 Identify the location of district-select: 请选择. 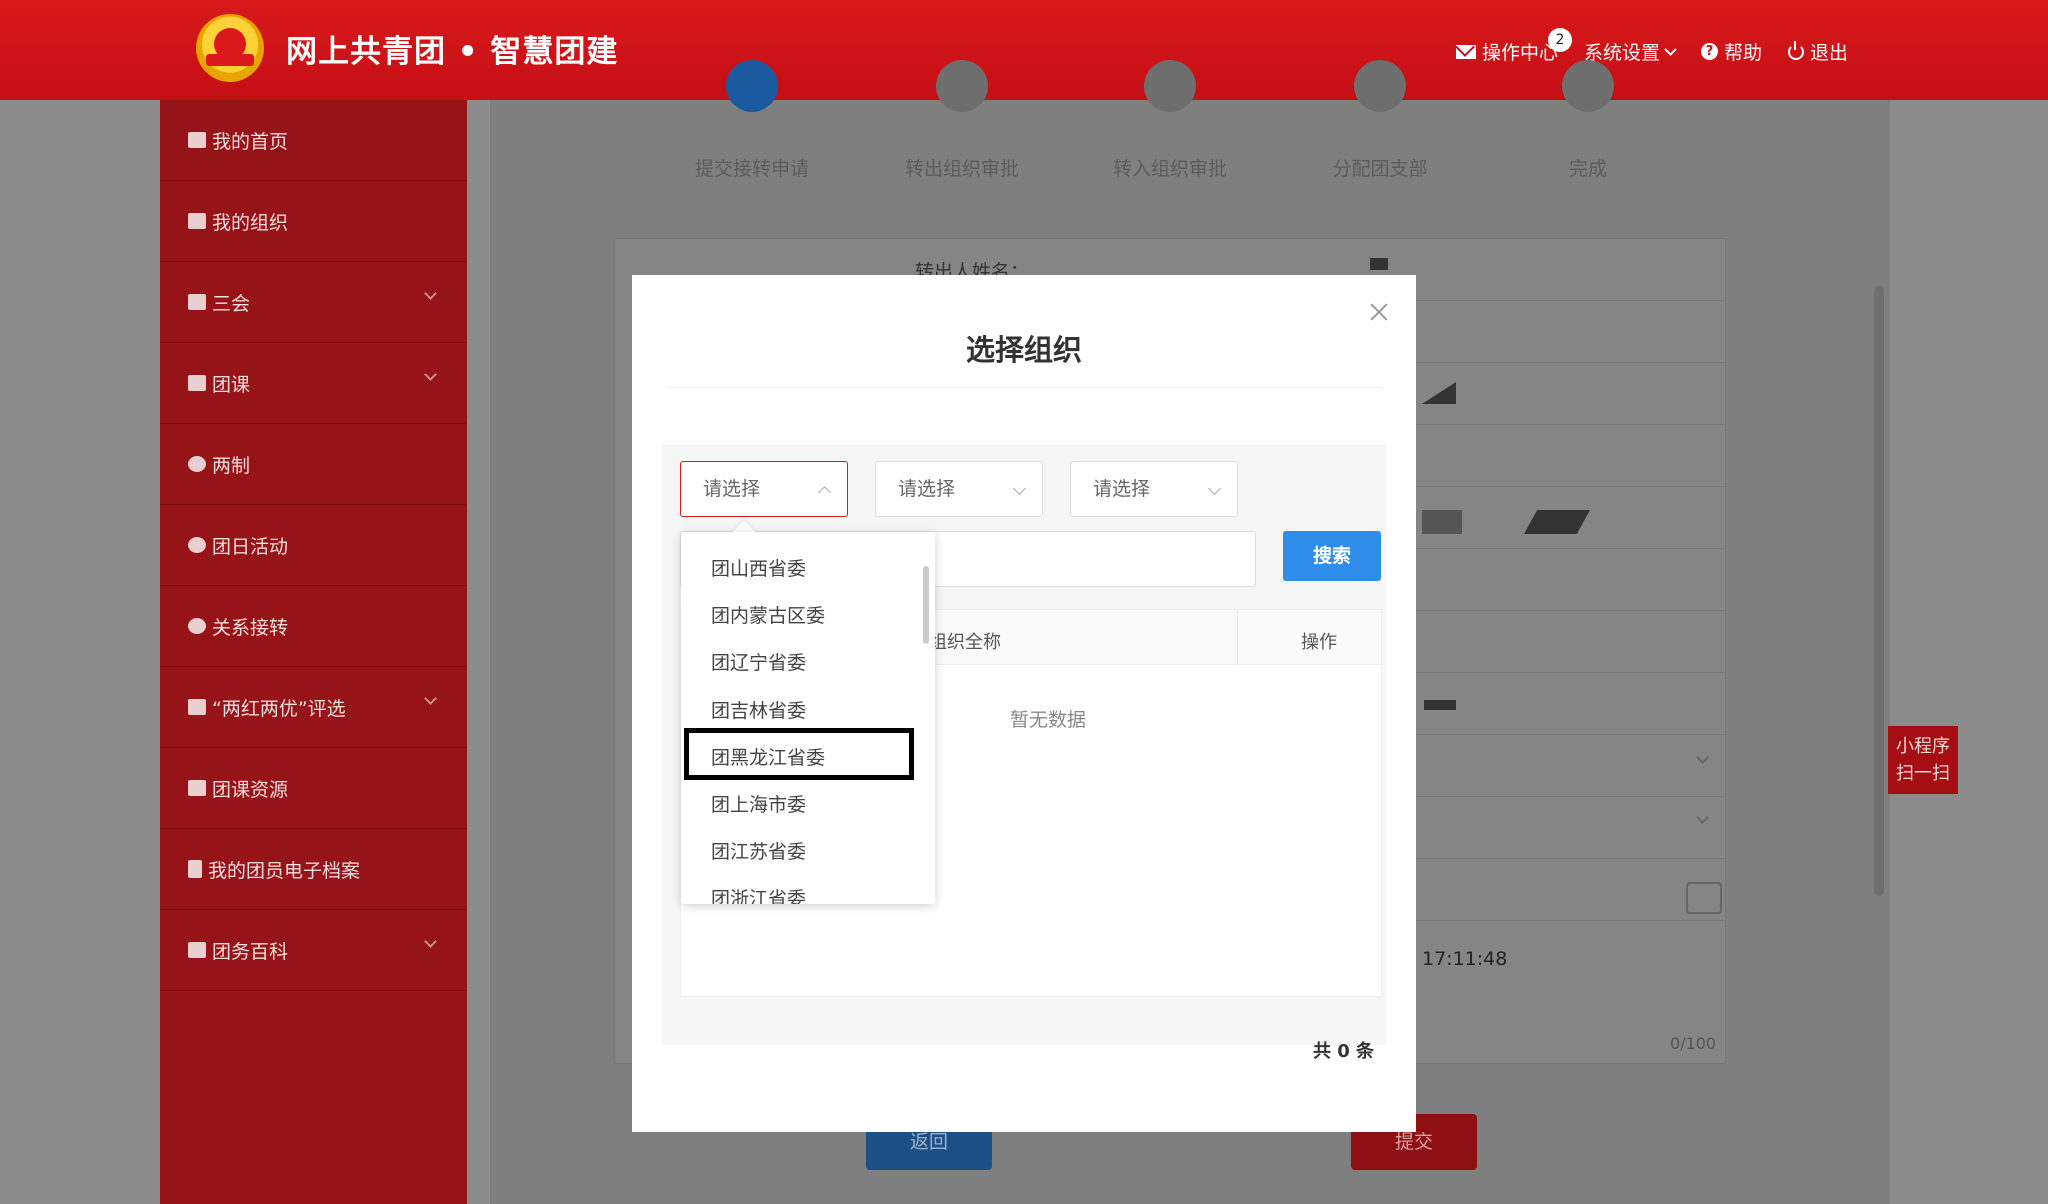
(1154, 489).